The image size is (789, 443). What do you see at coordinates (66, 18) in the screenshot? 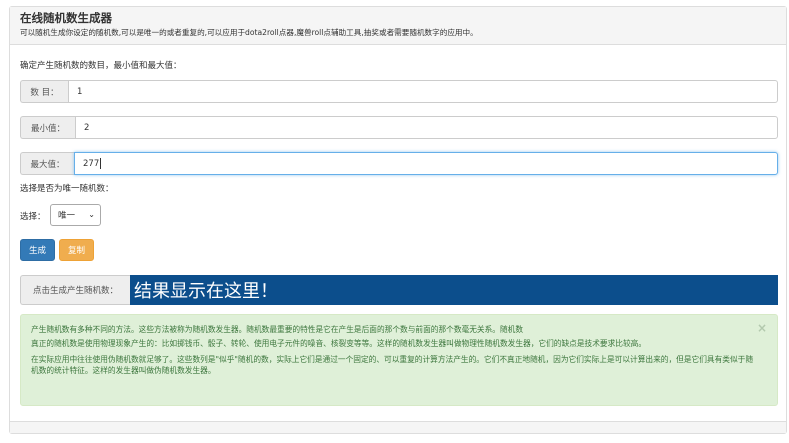
I see `page-title: 在线随机数生成器` at bounding box center [66, 18].